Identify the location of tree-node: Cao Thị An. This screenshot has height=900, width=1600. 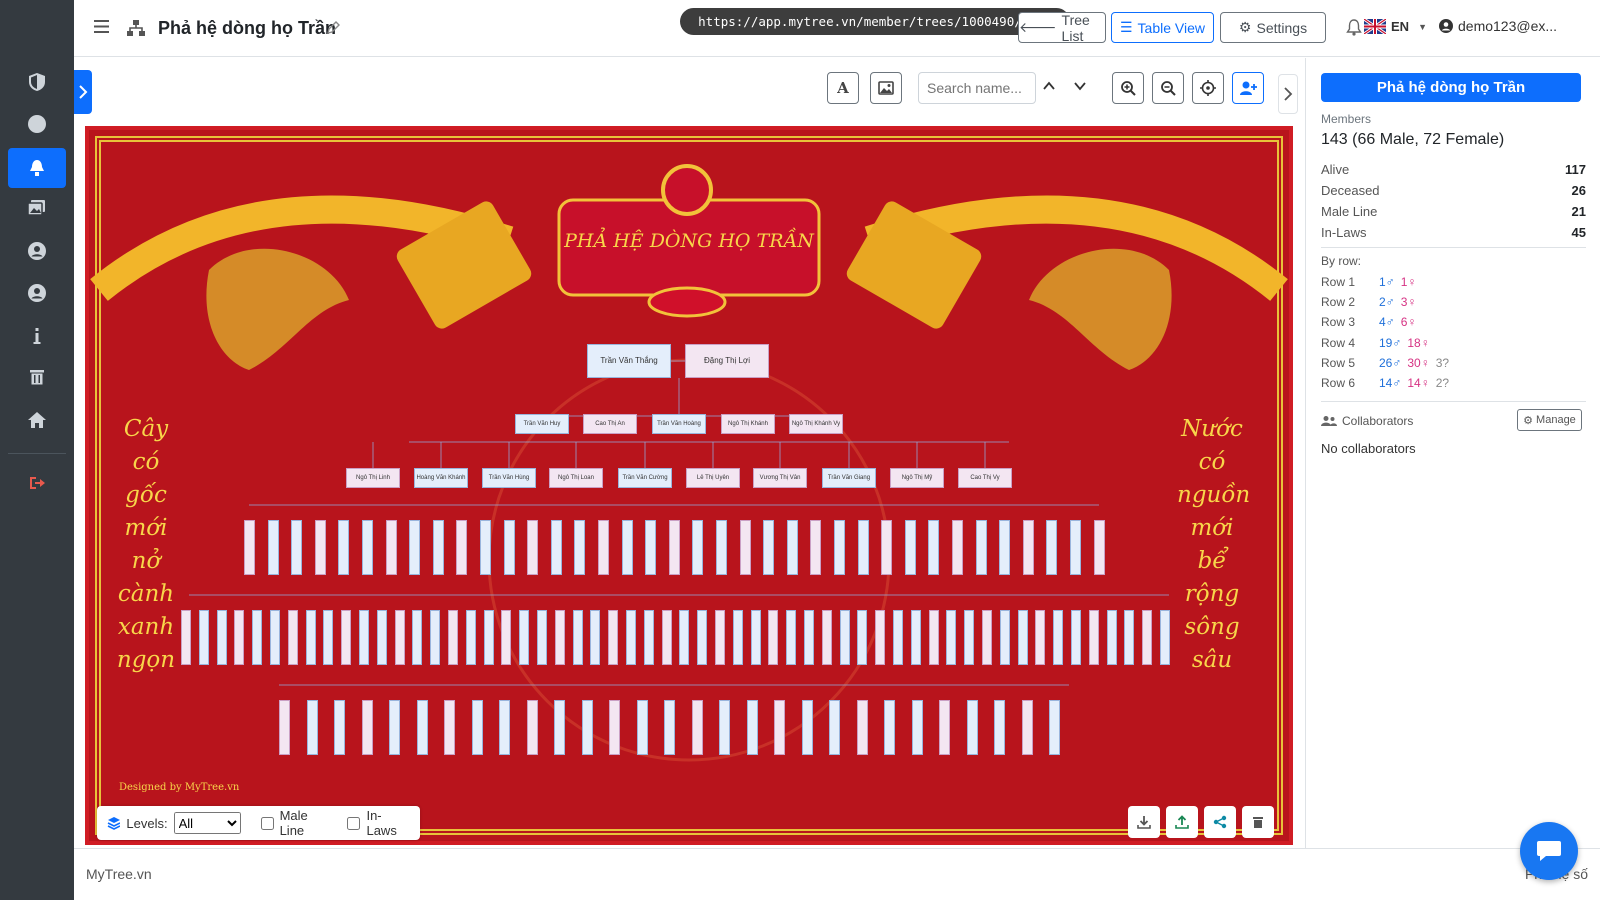
(610, 424).